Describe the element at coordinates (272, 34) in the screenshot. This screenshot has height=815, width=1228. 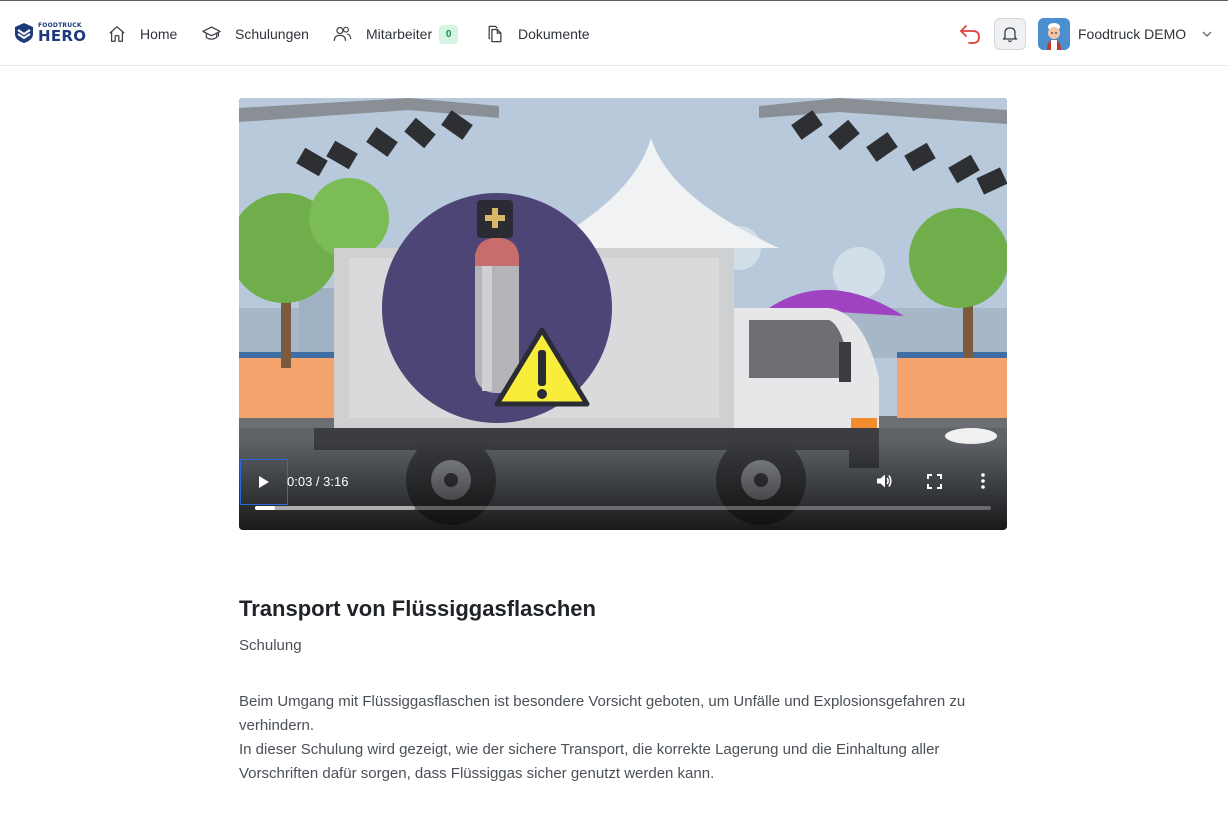
I see `nav-schulungen-label: Schulungen` at that location.